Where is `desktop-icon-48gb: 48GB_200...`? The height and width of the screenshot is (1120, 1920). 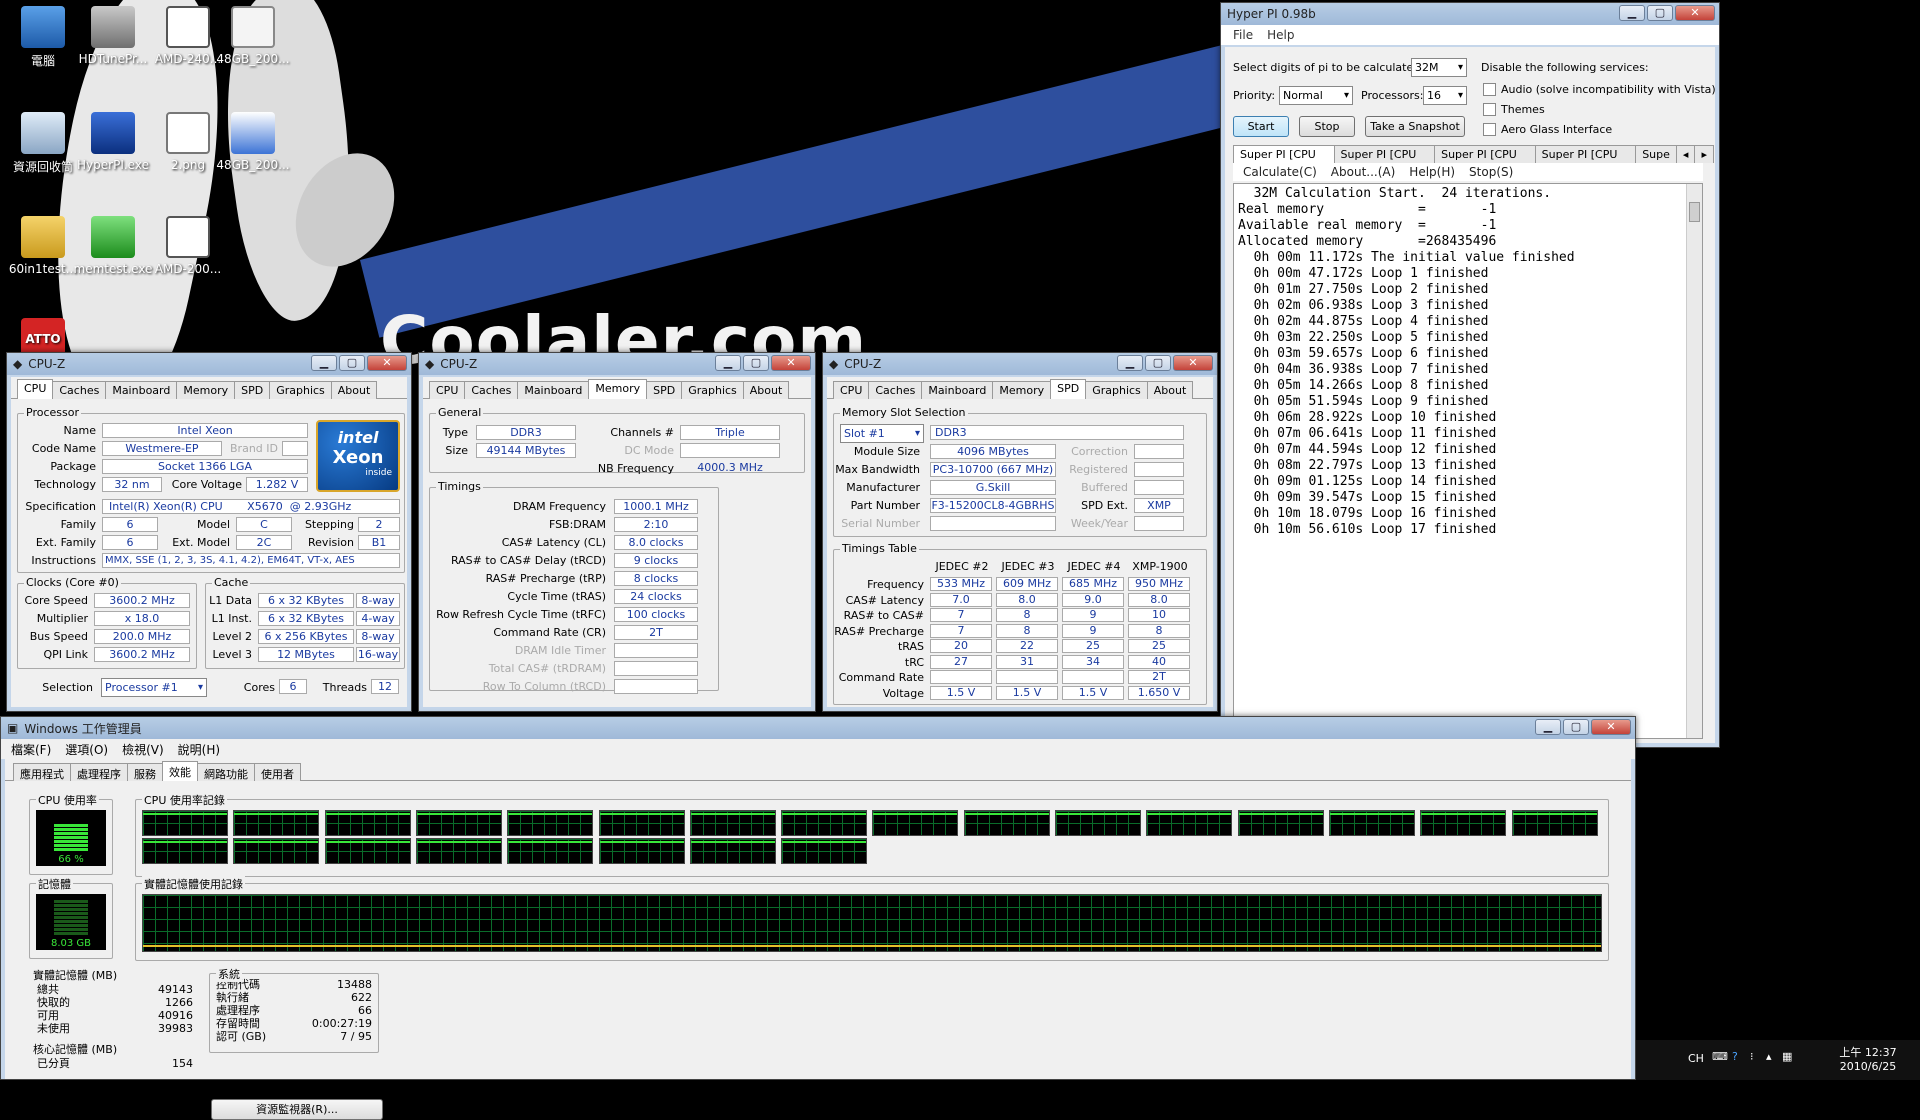
desktop-icon-48gb: 48GB_200... is located at coordinates (253, 36).